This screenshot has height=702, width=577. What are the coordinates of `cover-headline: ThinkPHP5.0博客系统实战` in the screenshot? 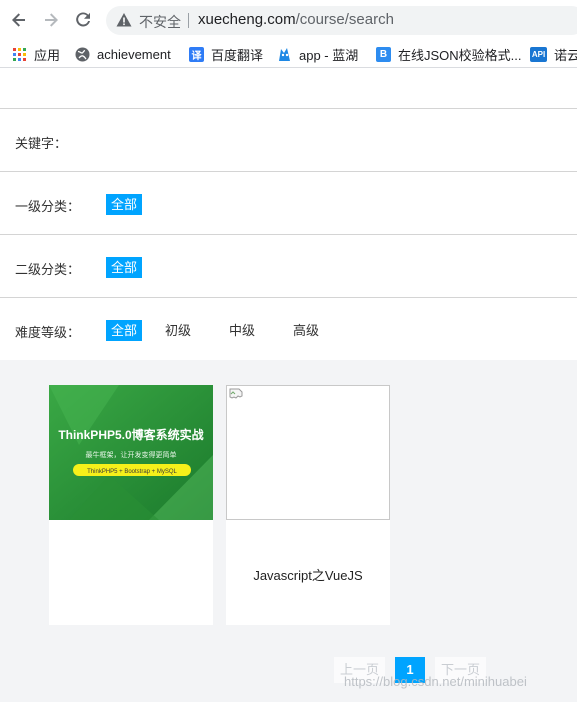 It's located at (130, 434).